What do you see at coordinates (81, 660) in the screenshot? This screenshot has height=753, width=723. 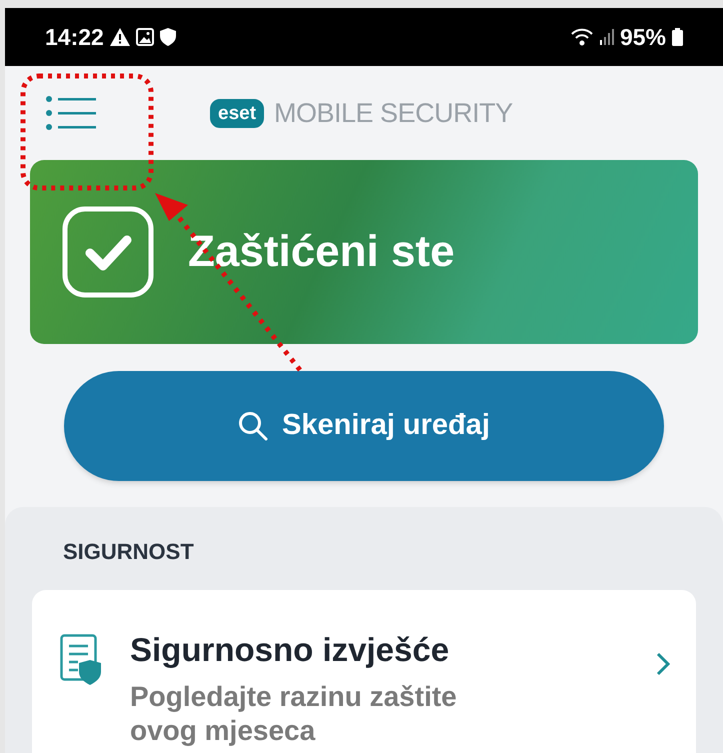 I see `report-shield-icon` at bounding box center [81, 660].